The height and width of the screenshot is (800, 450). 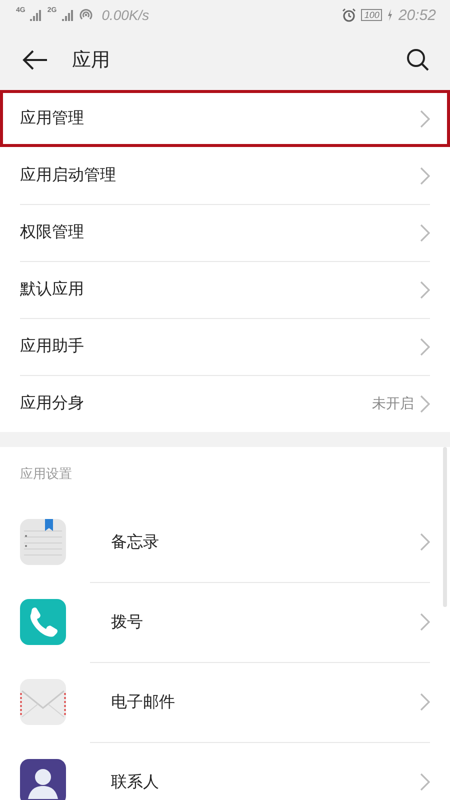 What do you see at coordinates (225, 232) in the screenshot?
I see `menu-item: 权限管理` at bounding box center [225, 232].